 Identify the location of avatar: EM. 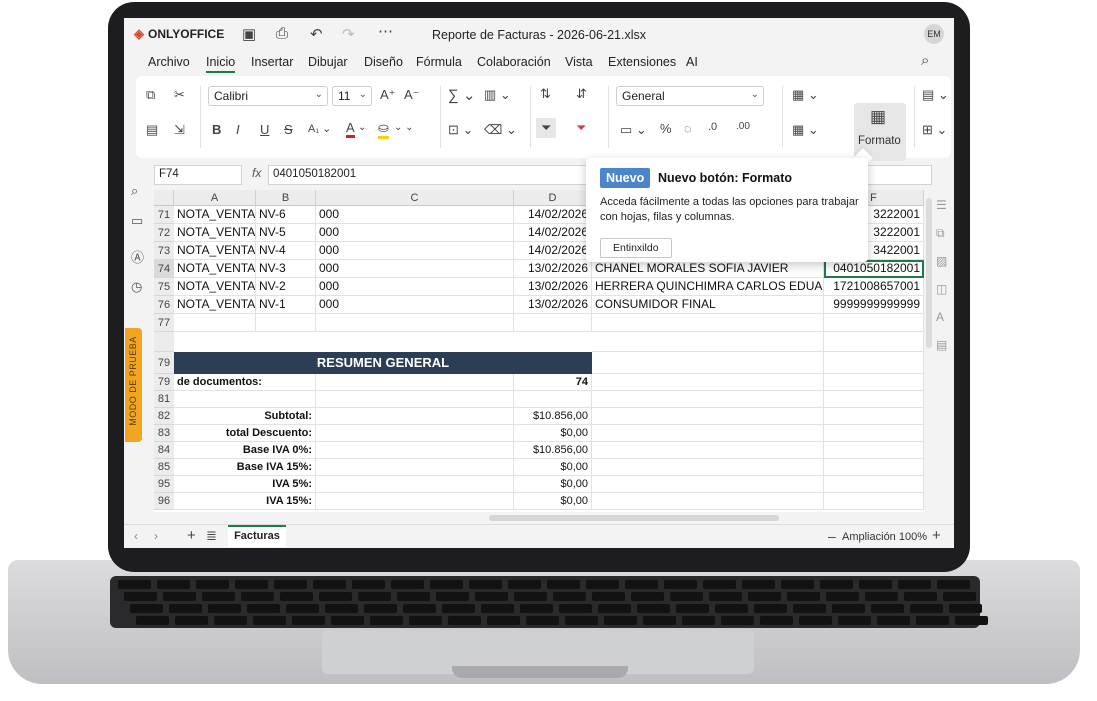
(934, 34).